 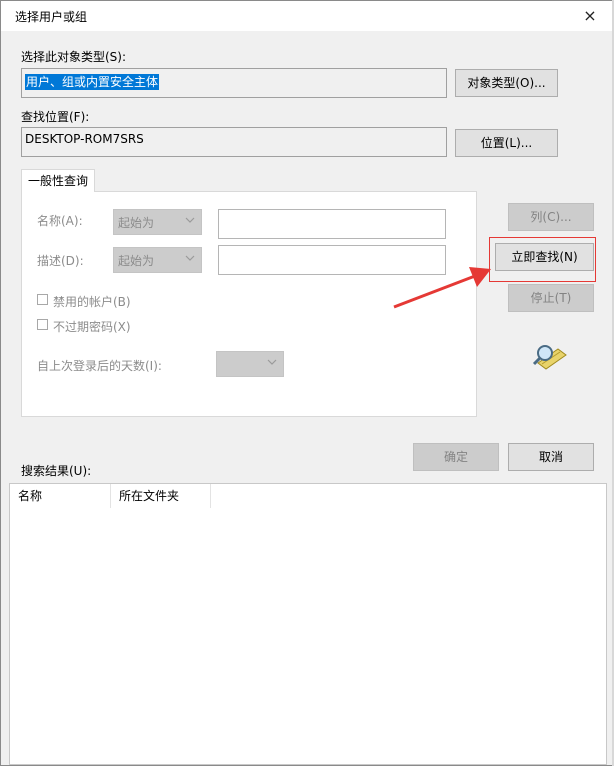 What do you see at coordinates (60, 496) in the screenshot?
I see `column-header-name: 名称` at bounding box center [60, 496].